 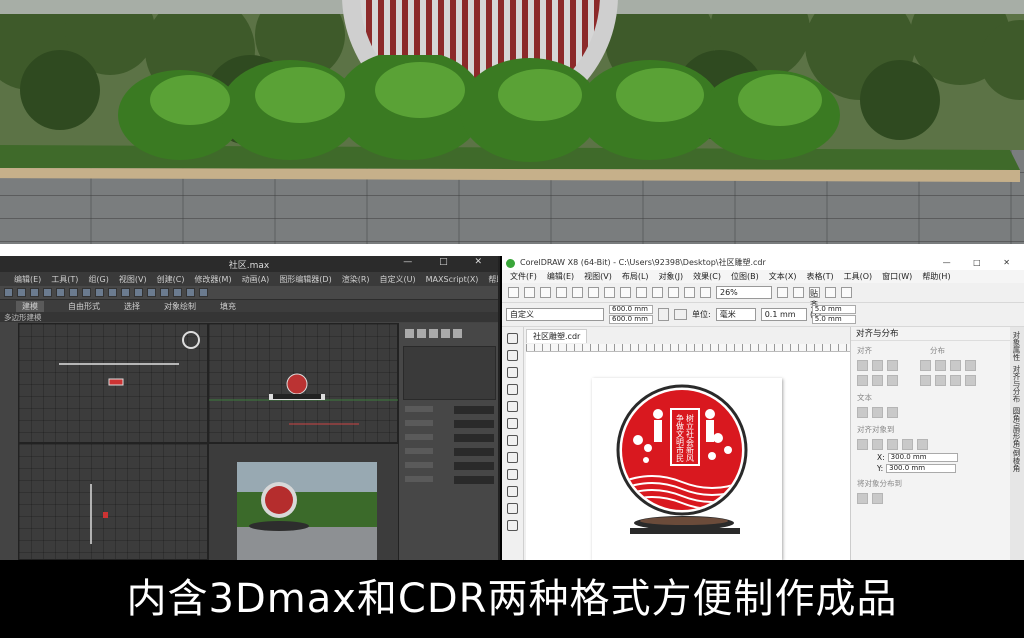 I want to click on cdr-menu-item: 工具(O), so click(x=858, y=276).